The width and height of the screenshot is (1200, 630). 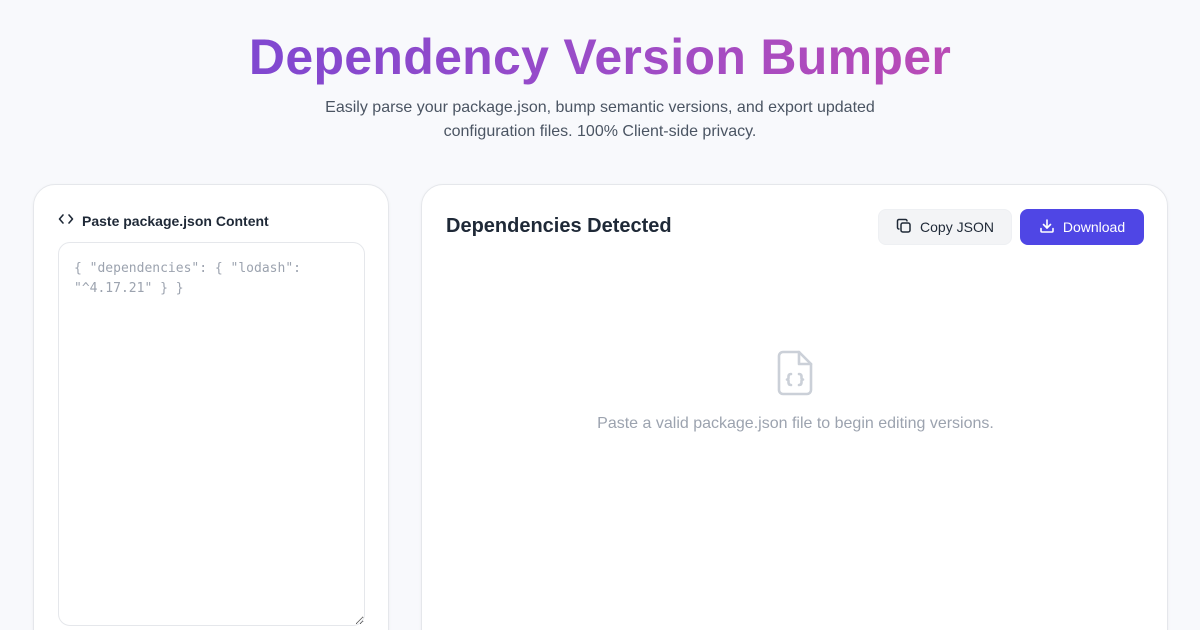 What do you see at coordinates (1094, 227) in the screenshot?
I see `download-label: Download` at bounding box center [1094, 227].